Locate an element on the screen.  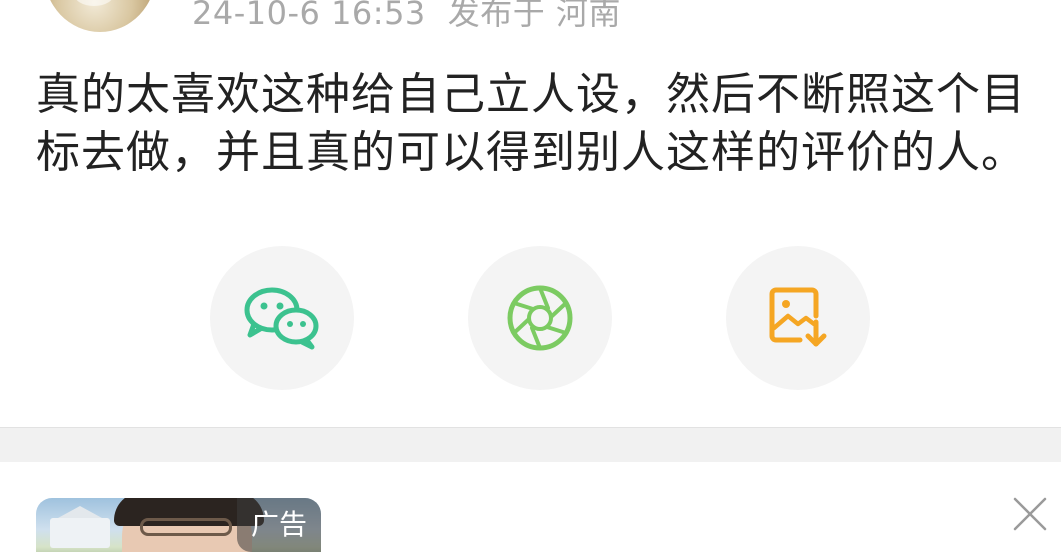
share-moments-button is located at coordinates (540, 318).